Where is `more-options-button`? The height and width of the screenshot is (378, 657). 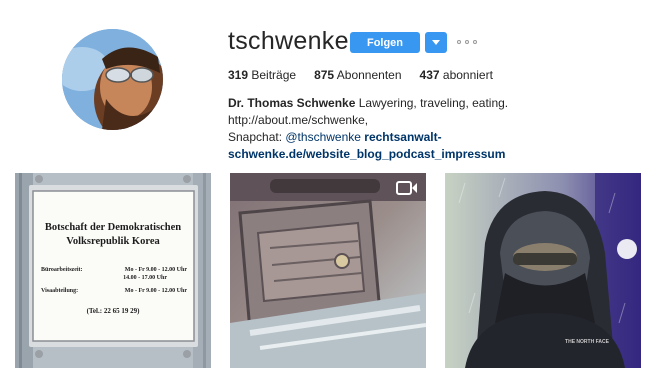 more-options-button is located at coordinates (467, 42).